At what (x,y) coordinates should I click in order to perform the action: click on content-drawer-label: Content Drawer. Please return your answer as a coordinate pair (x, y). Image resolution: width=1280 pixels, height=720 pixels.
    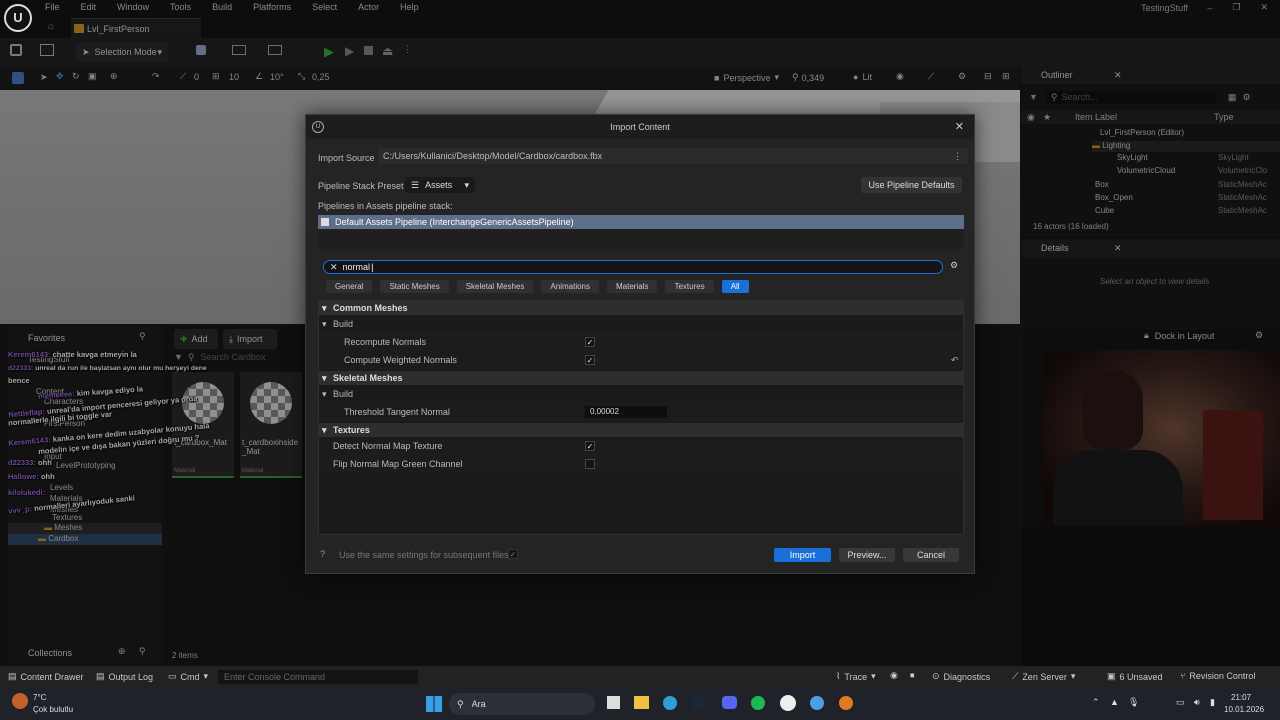
    Looking at the image, I should click on (52, 676).